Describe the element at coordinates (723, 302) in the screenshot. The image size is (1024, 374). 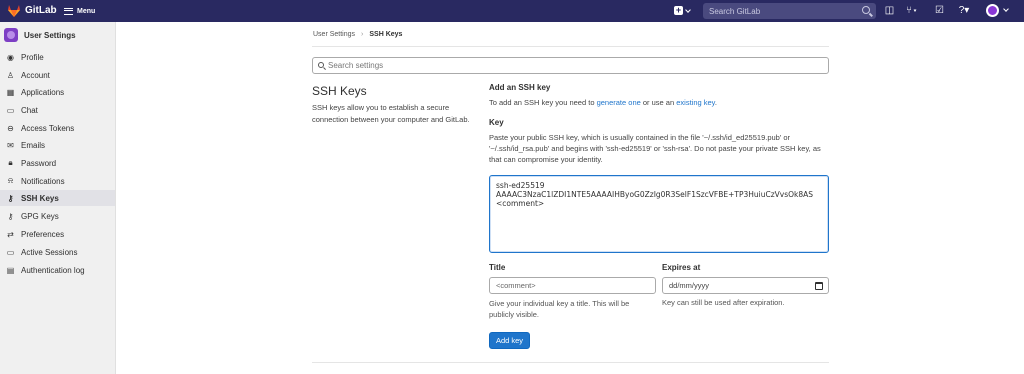
I see `expires-help-text: Key can still be used after expiration.` at that location.